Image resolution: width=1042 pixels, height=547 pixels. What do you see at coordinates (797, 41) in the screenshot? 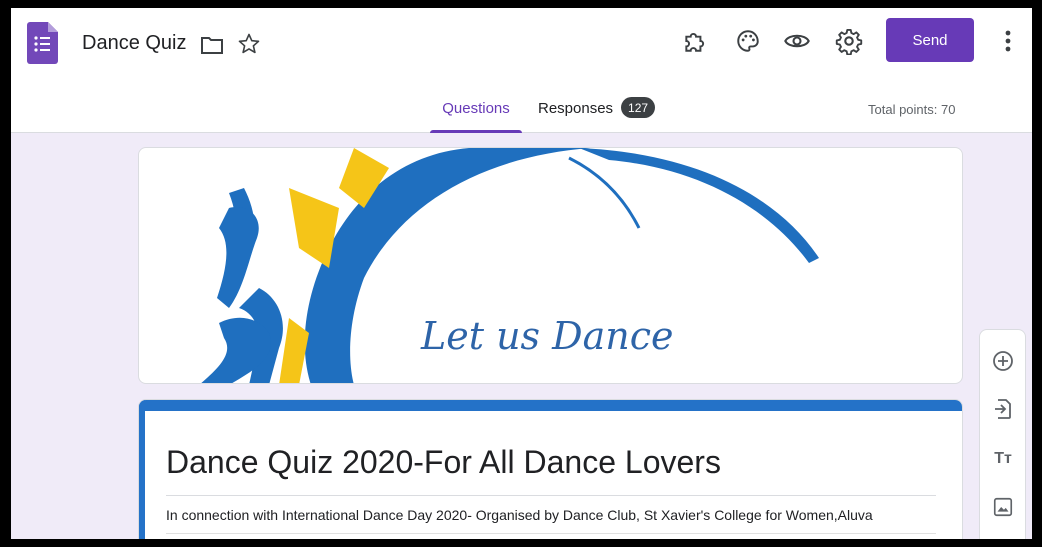
I see `preview-eye-icon` at bounding box center [797, 41].